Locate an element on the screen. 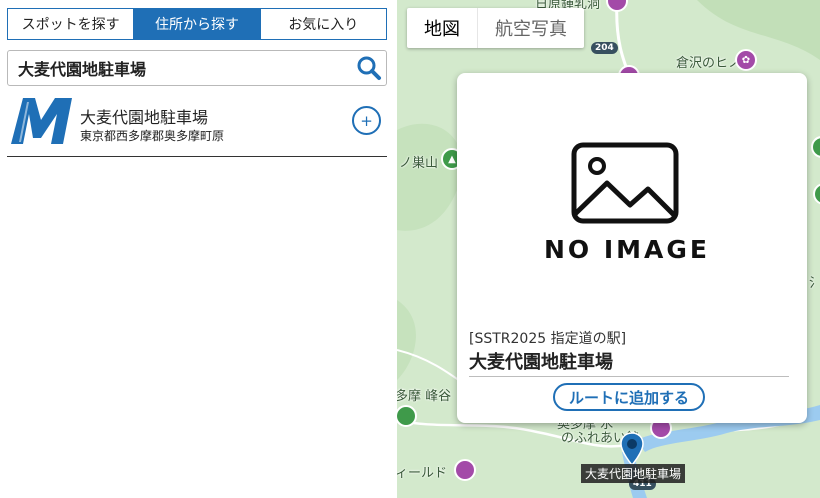 This screenshot has height=498, width=820. map-label-right: 氵 is located at coordinates (814, 283).